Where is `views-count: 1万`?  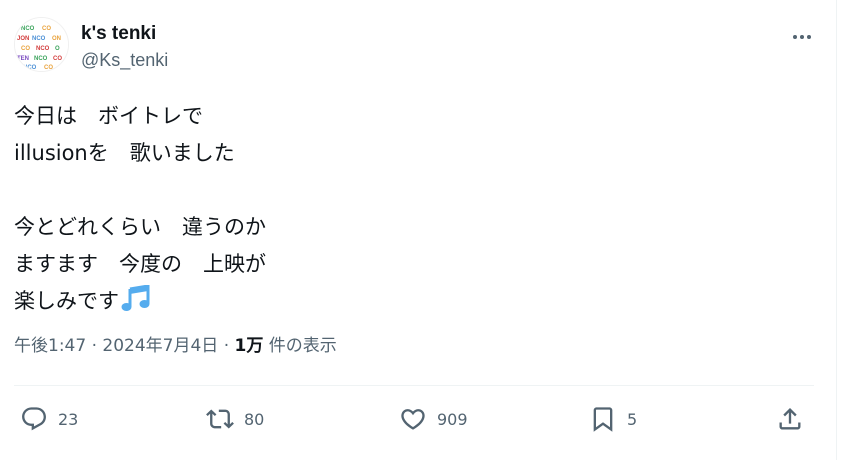 views-count: 1万 is located at coordinates (249, 346).